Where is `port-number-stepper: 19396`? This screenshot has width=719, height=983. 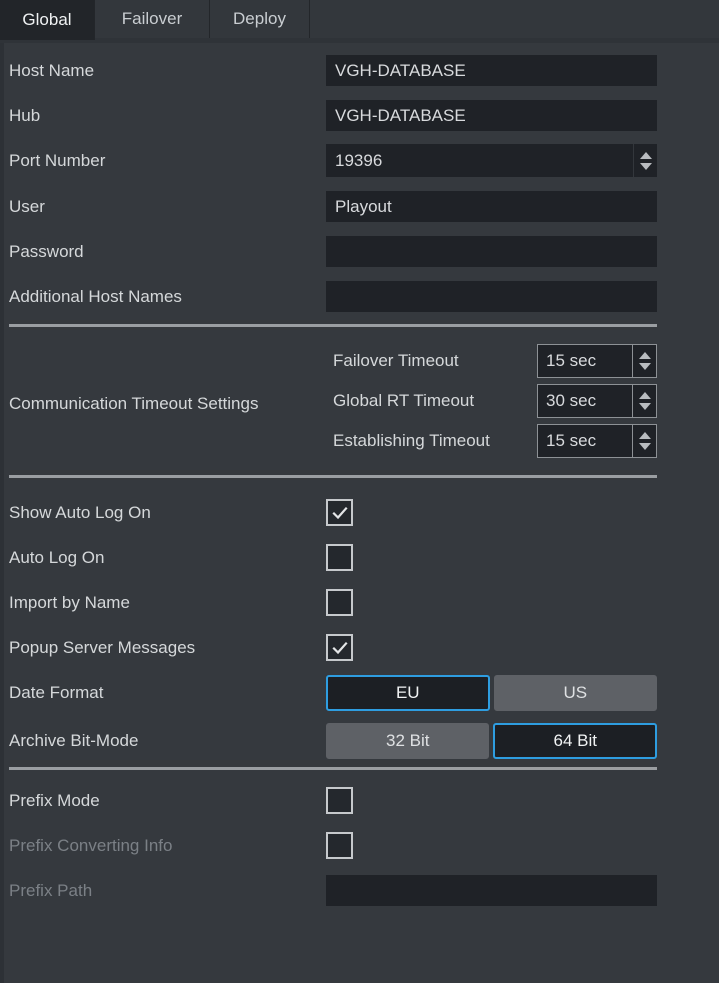 port-number-stepper: 19396 is located at coordinates (491, 160).